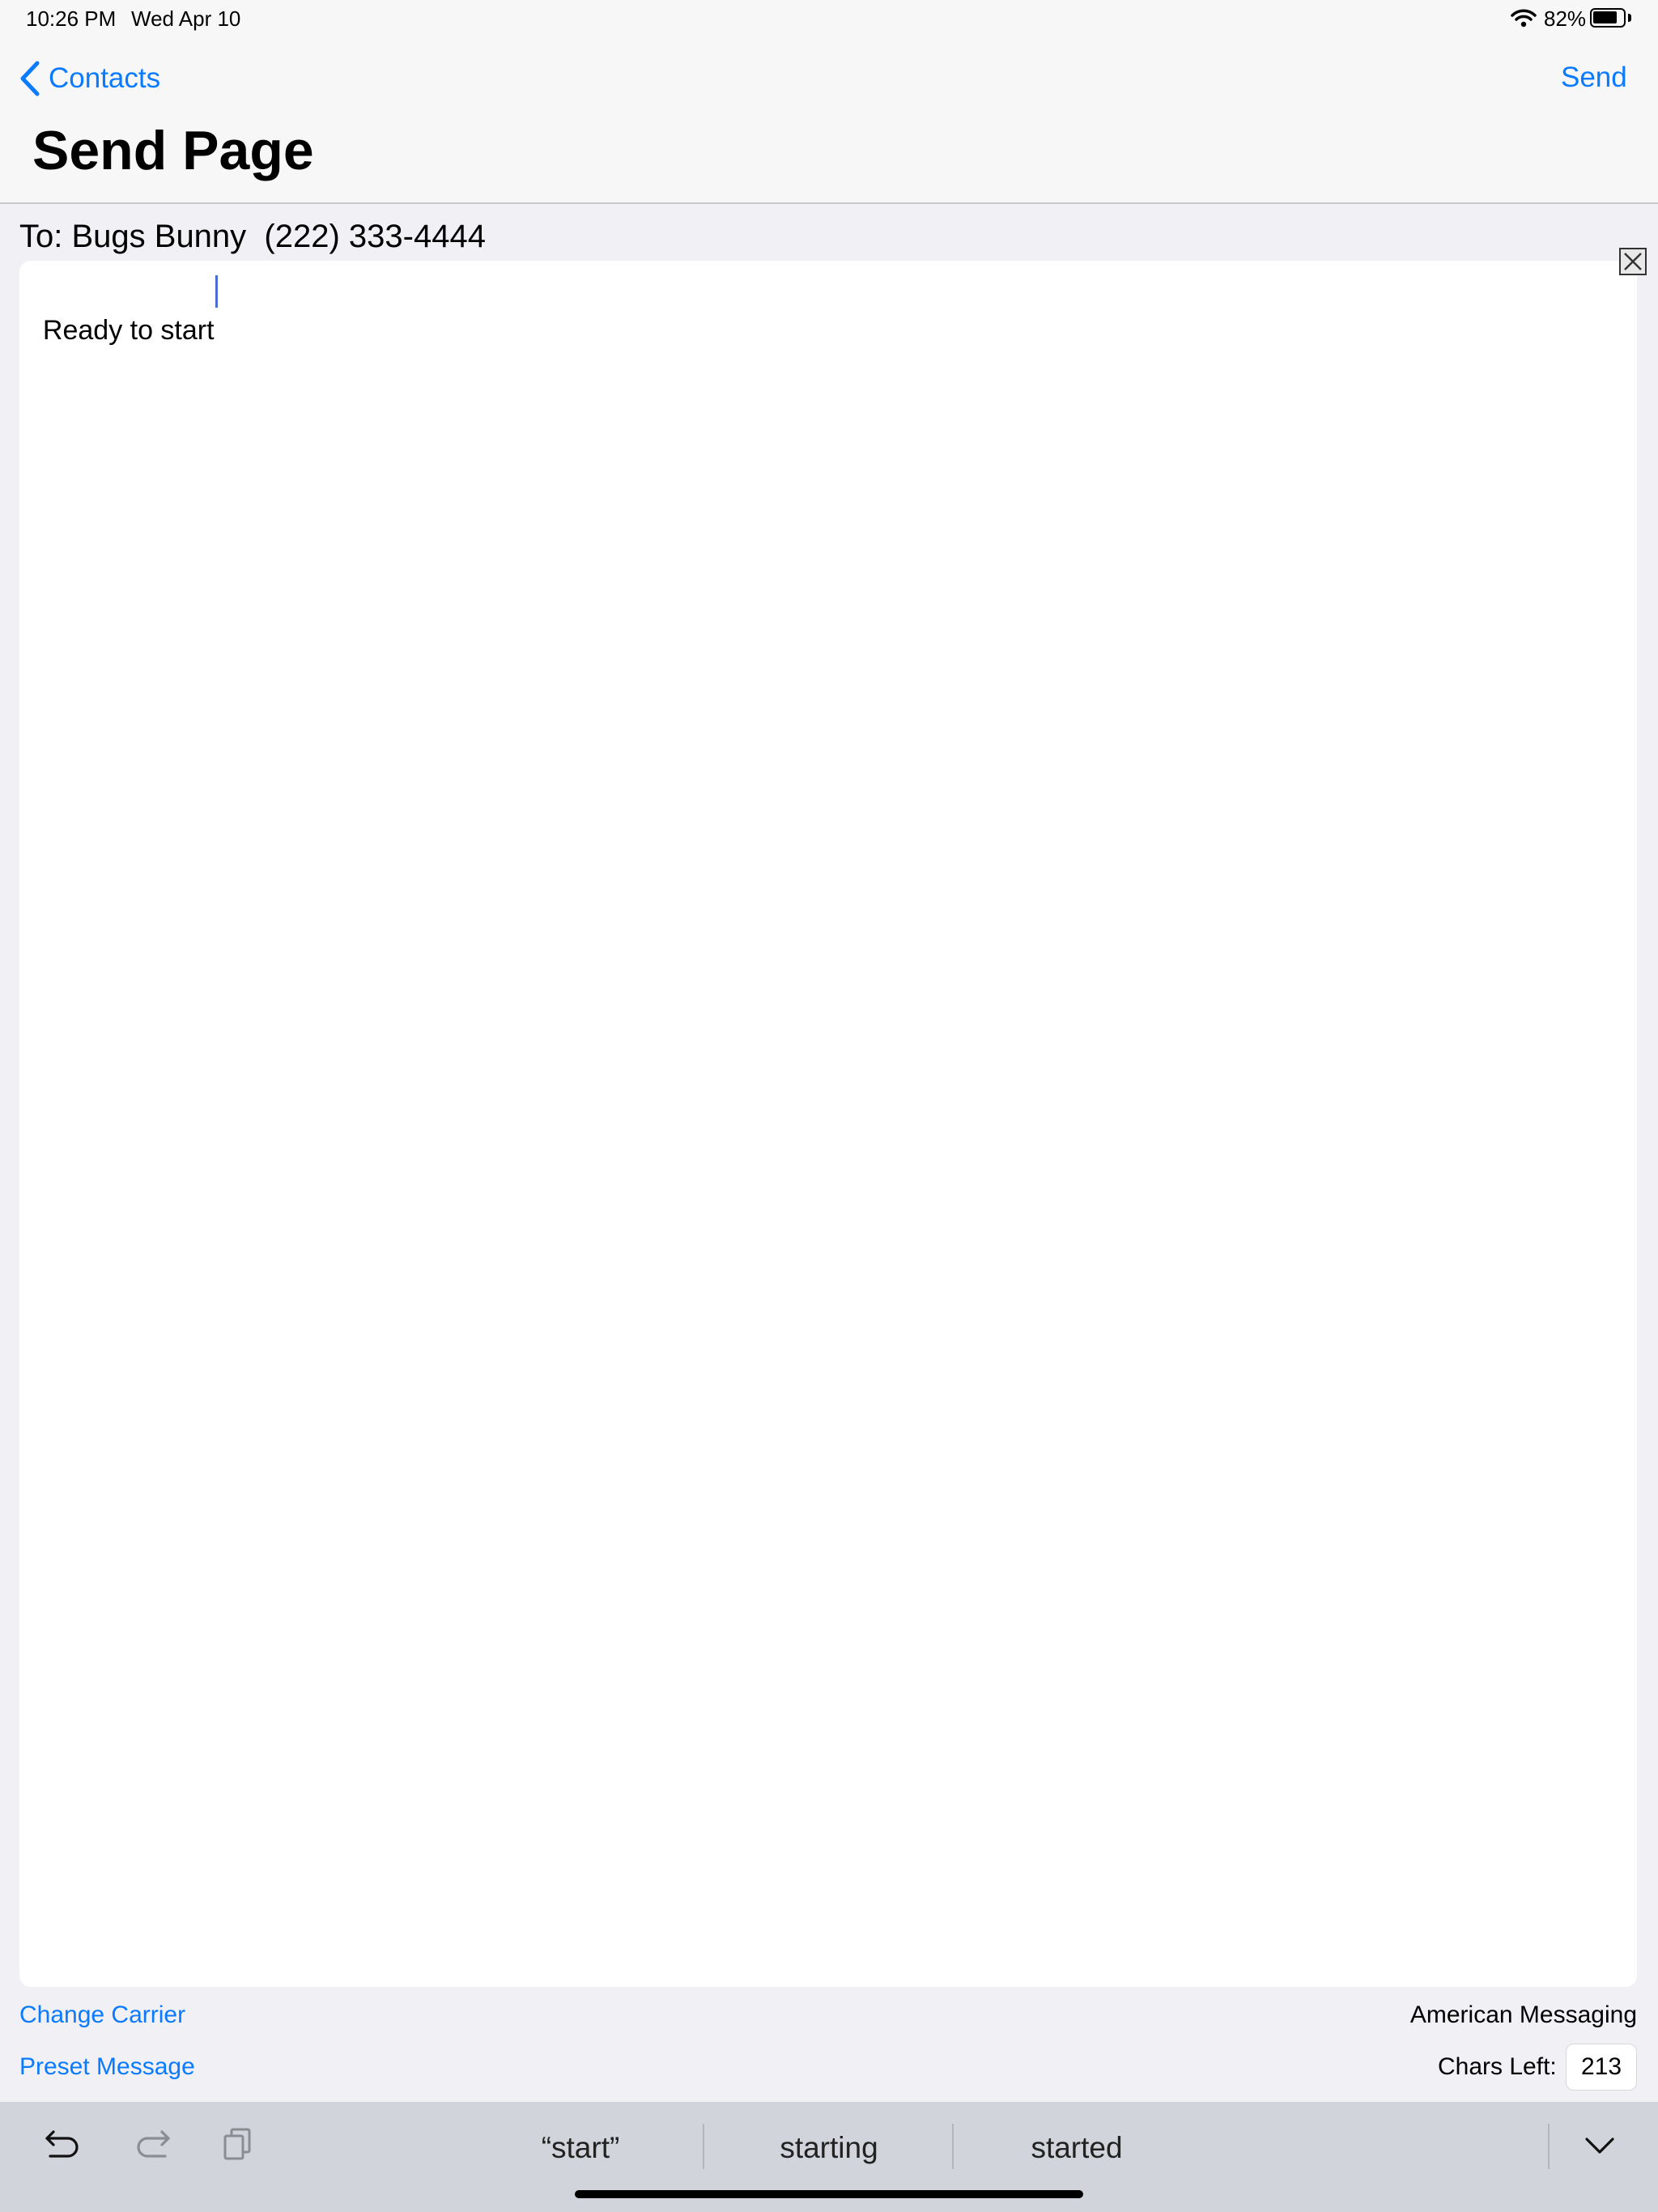 This screenshot has height=2212, width=1658. Describe the element at coordinates (102, 2015) in the screenshot. I see `change-carrier-link: Change Carrier` at that location.